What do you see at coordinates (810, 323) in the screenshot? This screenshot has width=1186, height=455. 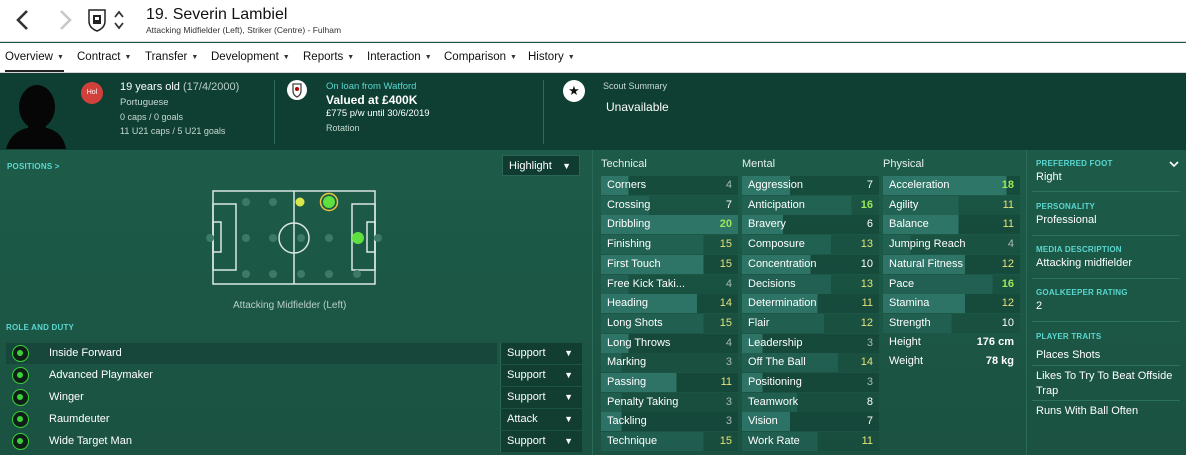 I see `attribute-row-mental: Flair 12` at bounding box center [810, 323].